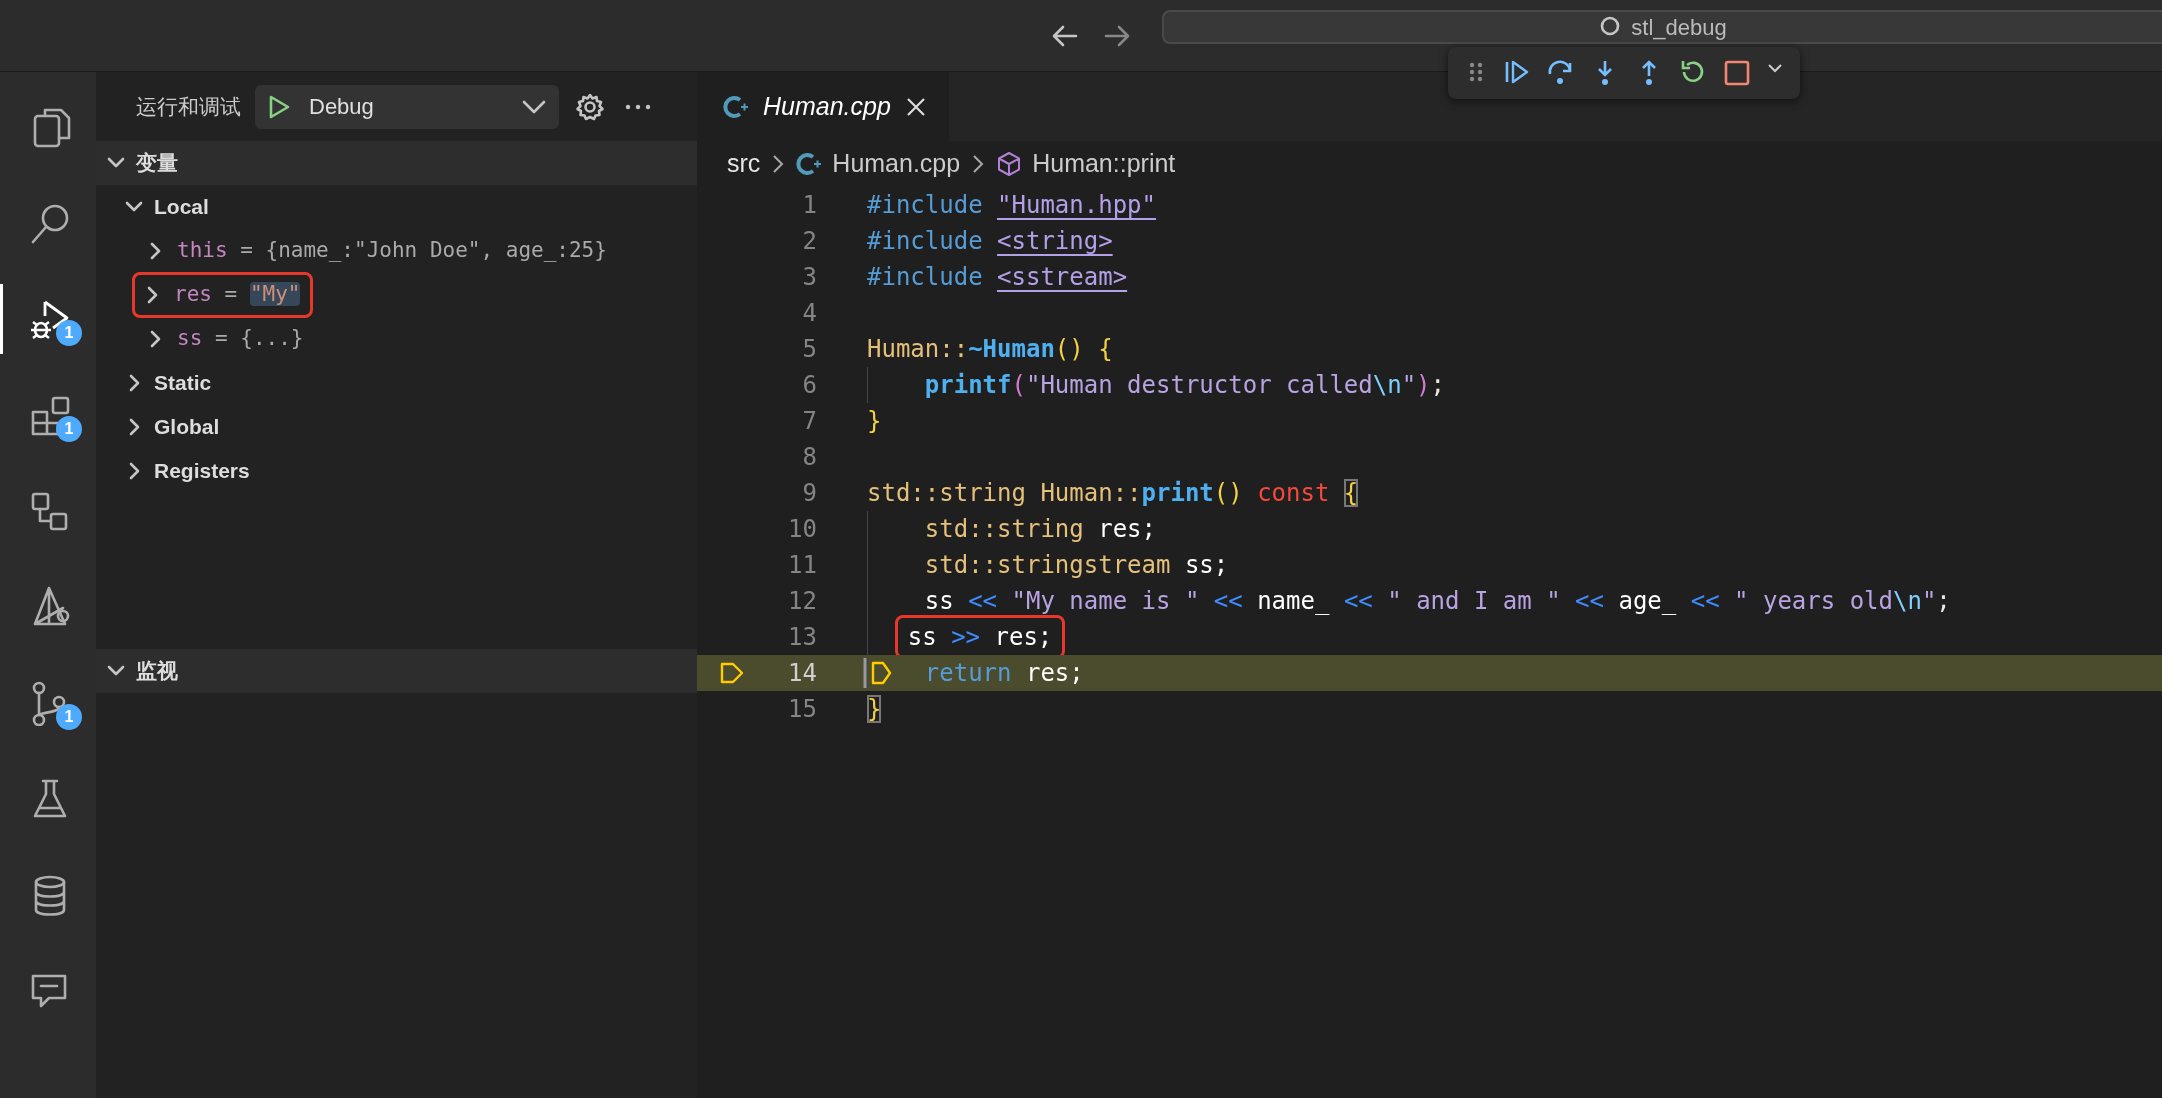  What do you see at coordinates (396, 163) in the screenshot?
I see `section-header: 变量` at bounding box center [396, 163].